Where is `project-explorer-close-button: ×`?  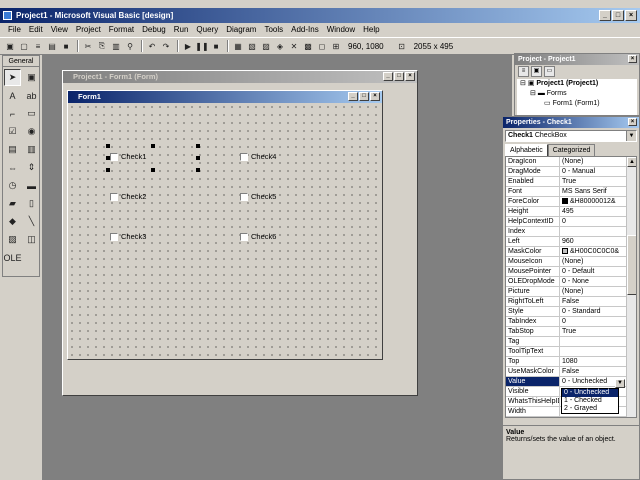
project-explorer-close-button: × is located at coordinates (632, 59).